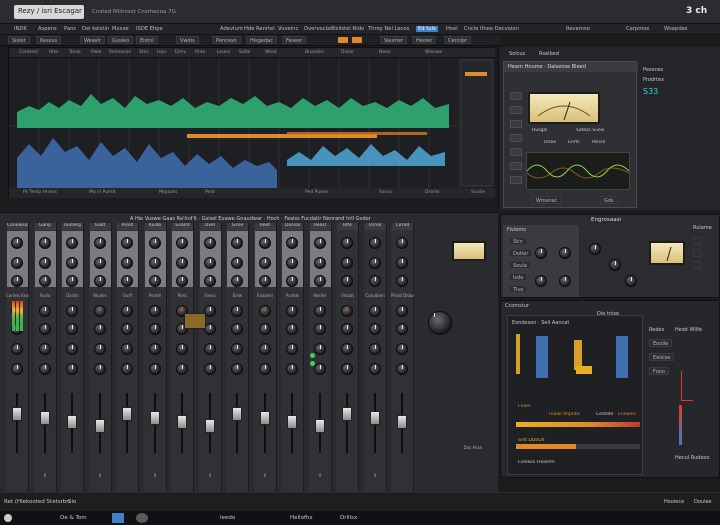 Image resolution: width=720 pixels, height=525 pixels. I want to click on toolbar-button: Sioist, so click(19, 40).